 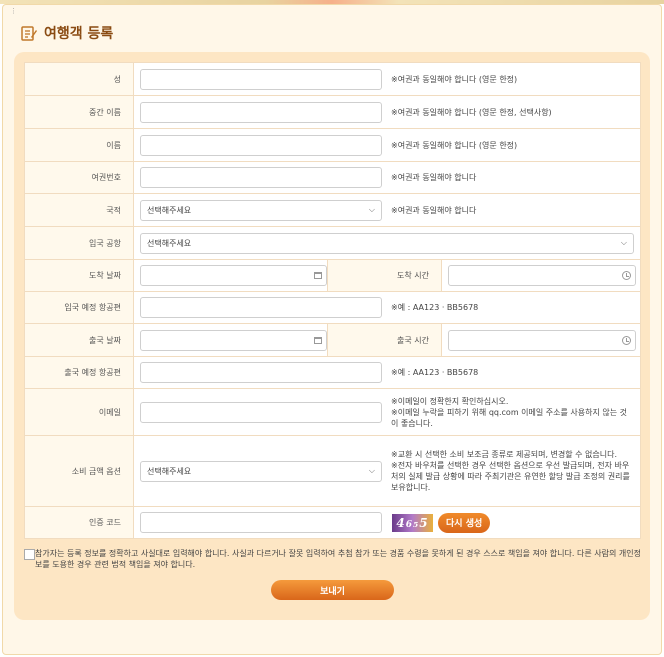 I want to click on submit-button: 보내기, so click(x=332, y=590).